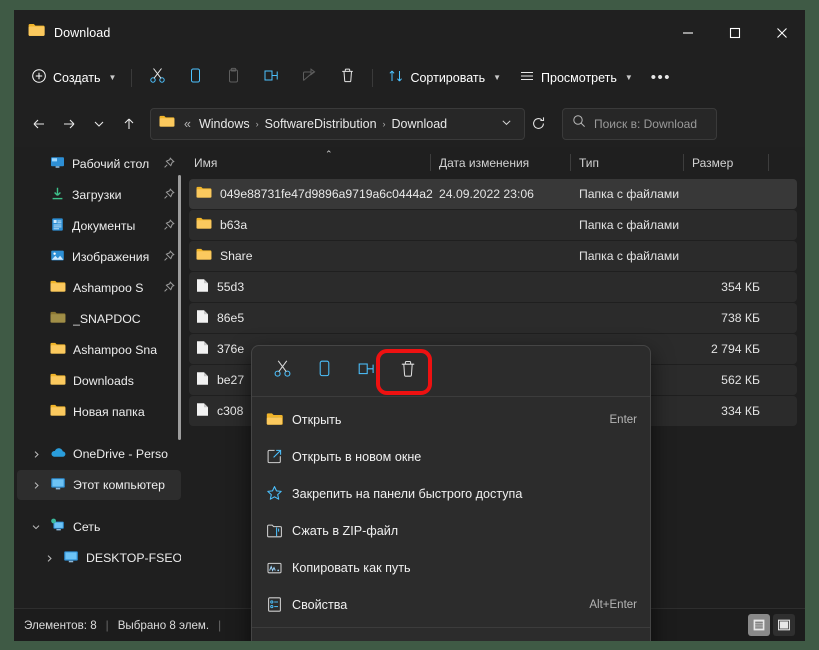 The width and height of the screenshot is (819, 650). Describe the element at coordinates (320, 604) in the screenshot. I see `context-item-label: Свойства` at that location.